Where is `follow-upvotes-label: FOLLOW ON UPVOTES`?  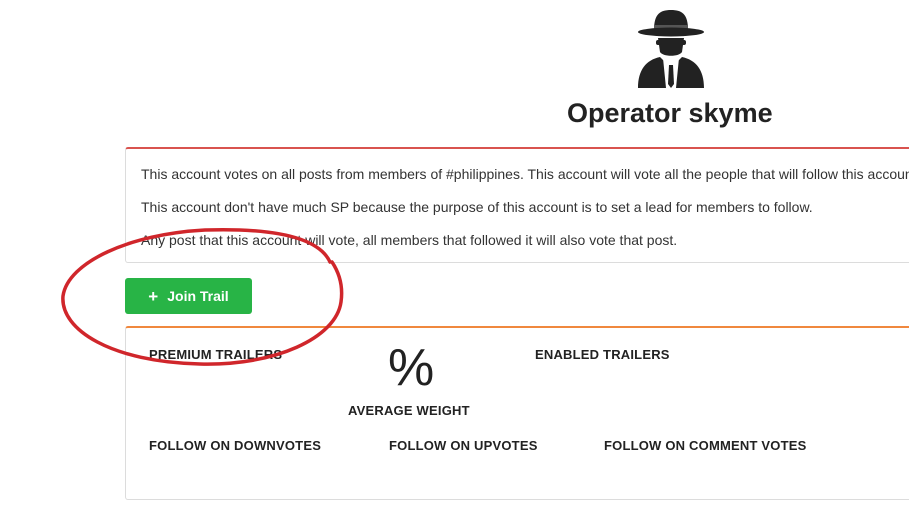 follow-upvotes-label: FOLLOW ON UPVOTES is located at coordinates (463, 445).